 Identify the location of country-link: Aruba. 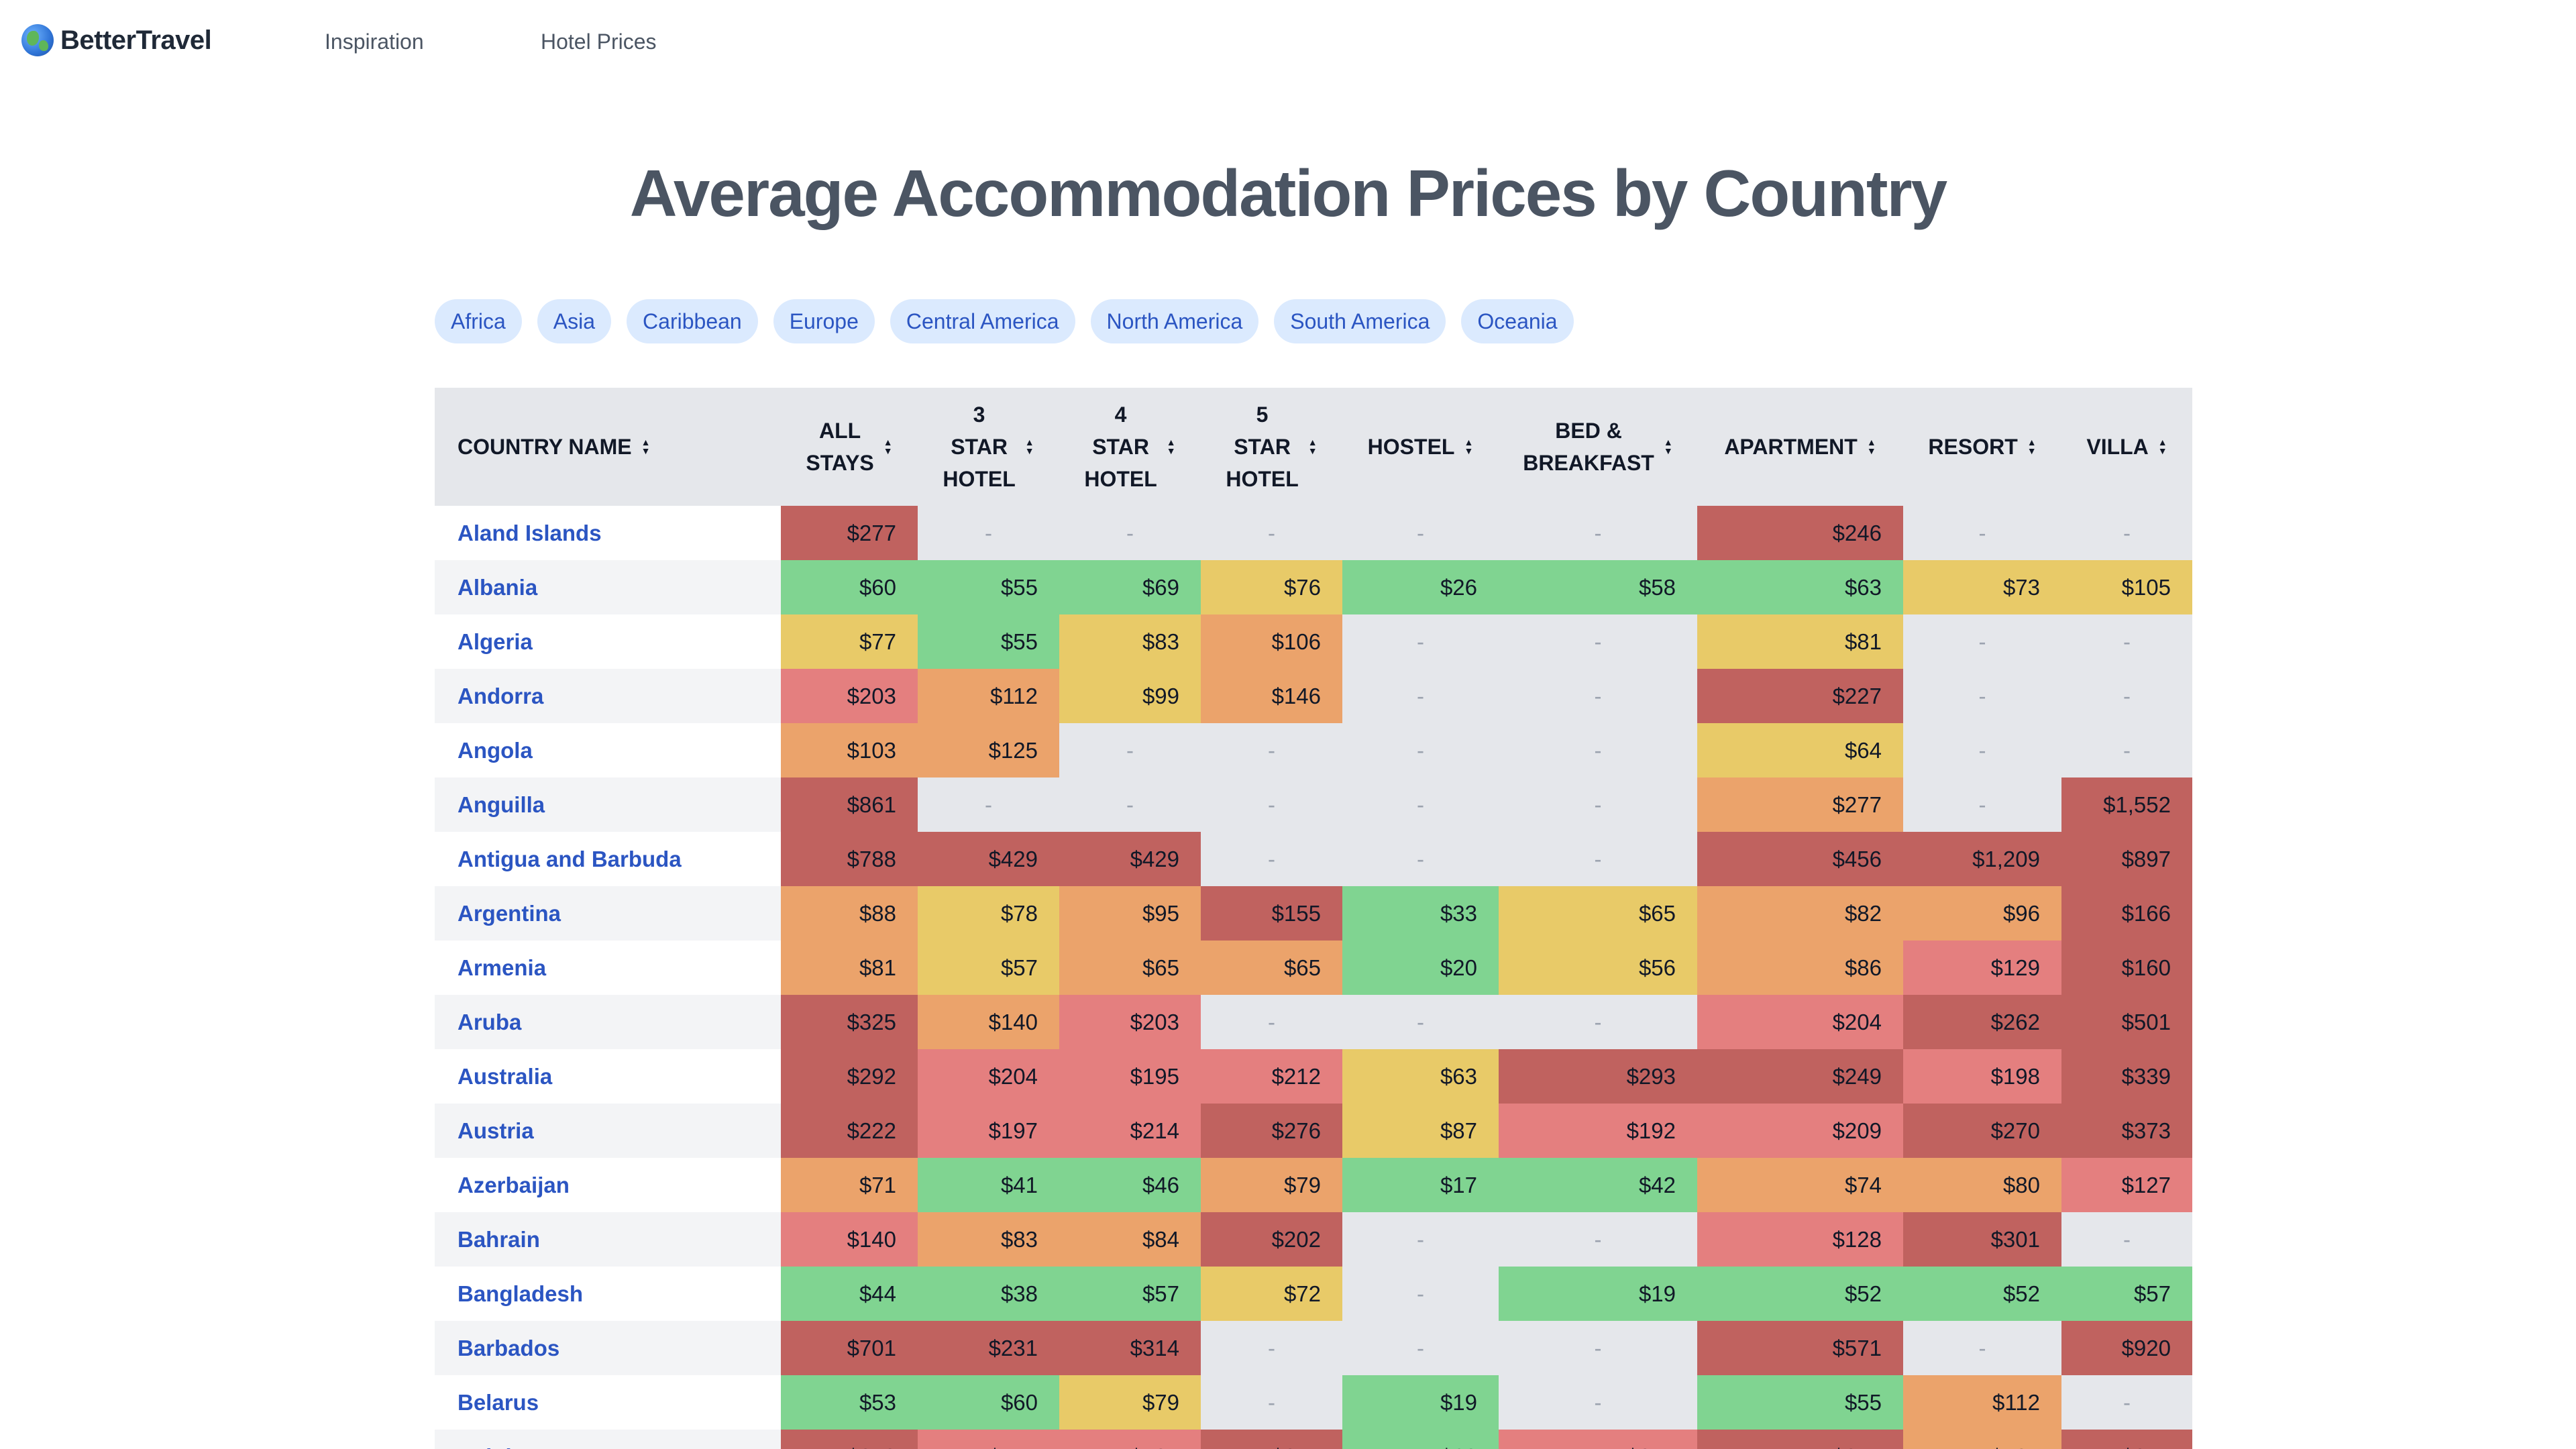
(608, 1022).